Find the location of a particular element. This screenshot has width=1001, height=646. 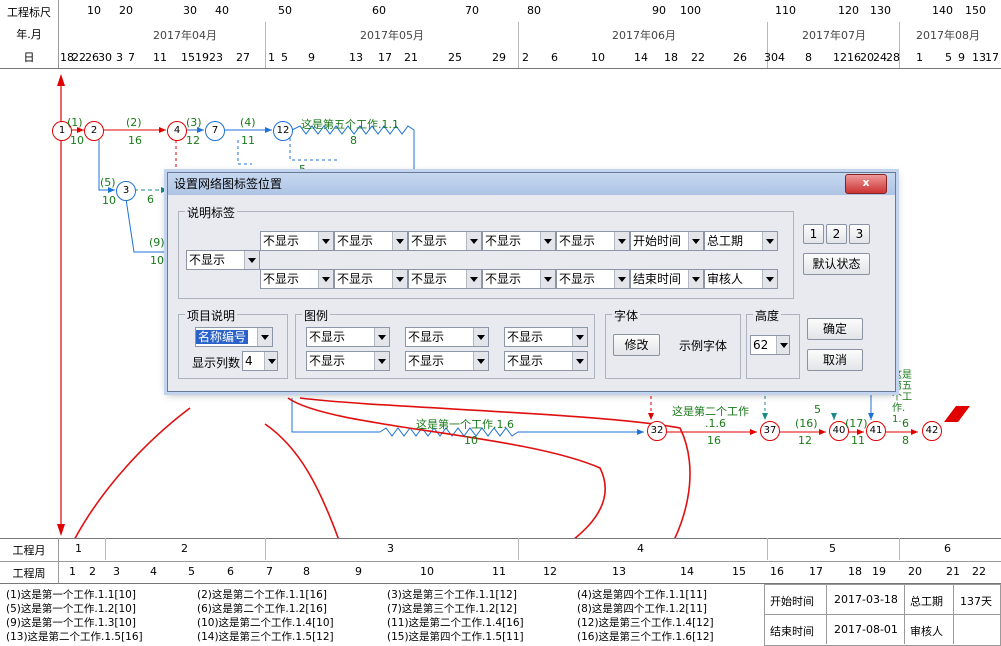

scale-label: 工程标尺 is located at coordinates (29, 12).